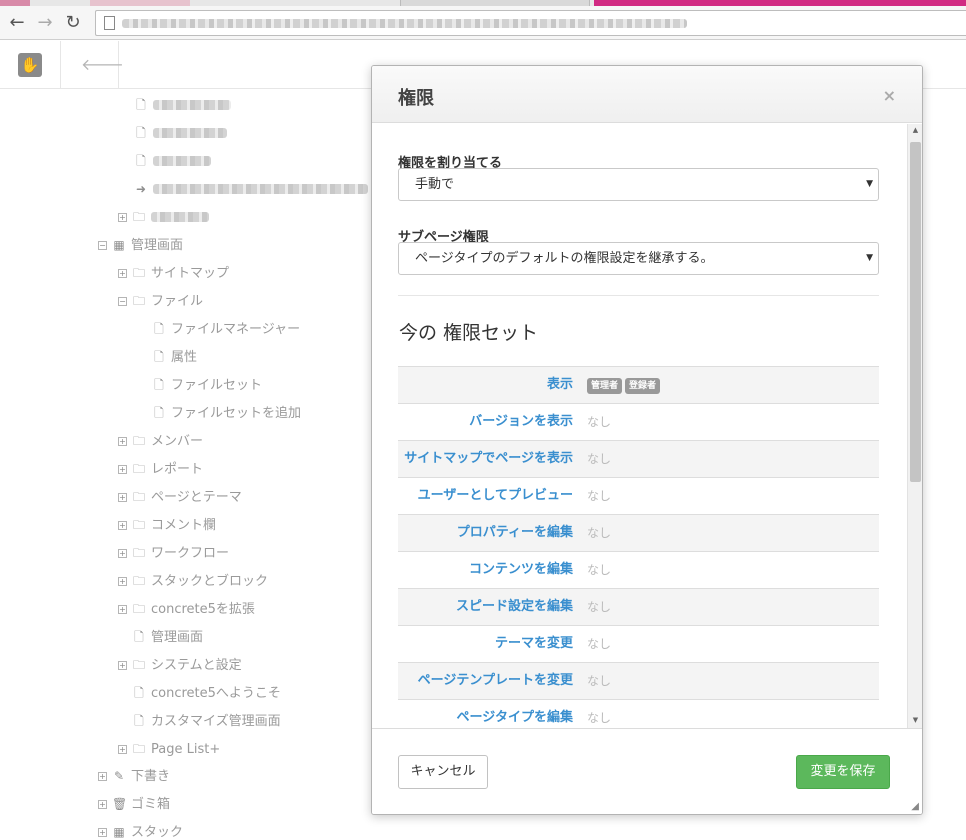 Image resolution: width=966 pixels, height=840 pixels. I want to click on obscured-label, so click(192, 105).